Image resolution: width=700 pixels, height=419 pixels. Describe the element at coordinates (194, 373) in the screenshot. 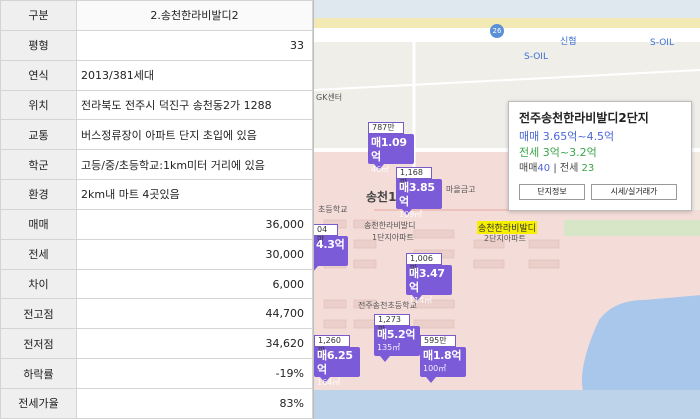

I see `row-value: -19%` at that location.